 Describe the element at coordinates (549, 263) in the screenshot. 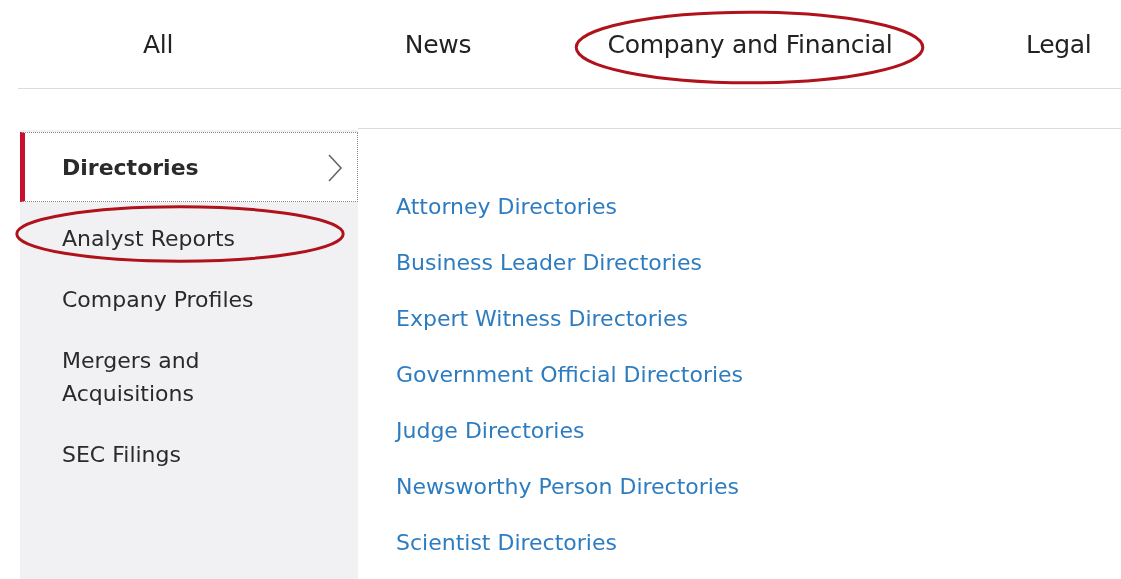

I see `directory-link: Business Leader Directories` at that location.